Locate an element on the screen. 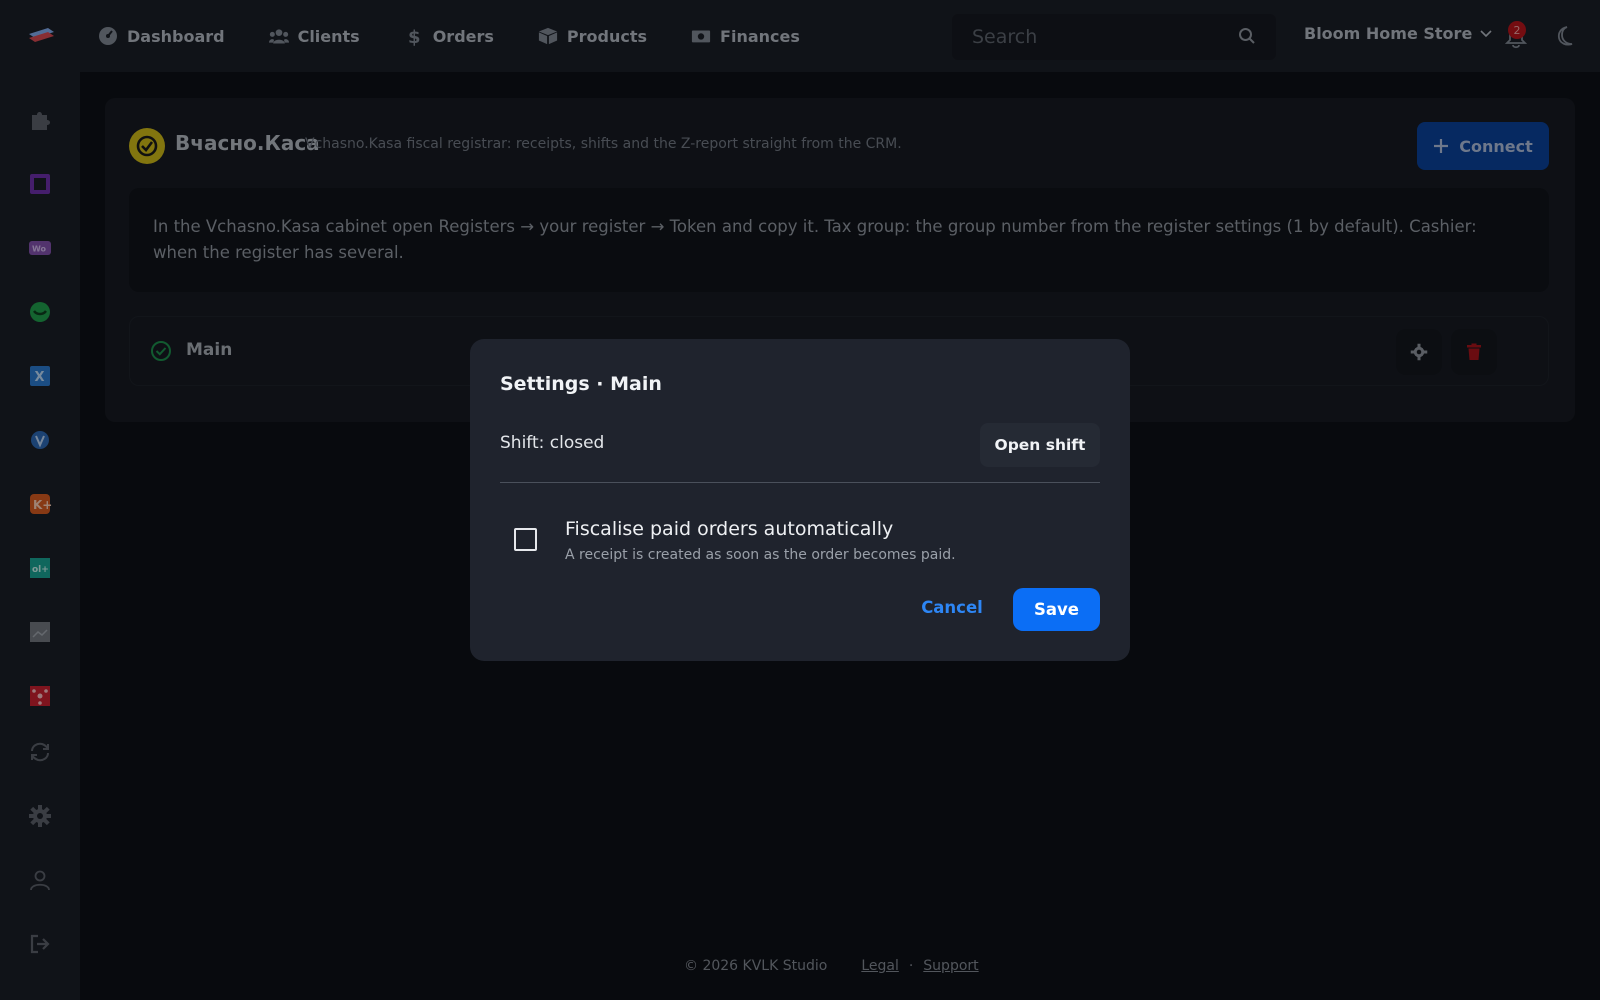  modal-divider is located at coordinates (800, 482).